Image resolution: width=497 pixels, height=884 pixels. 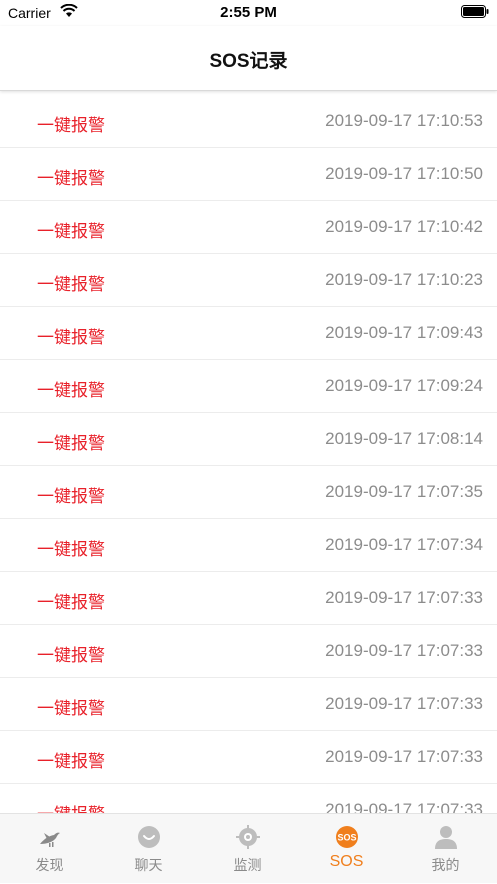 I want to click on record-timestamp: 2019-09-17 17:08:14, so click(x=404, y=438).